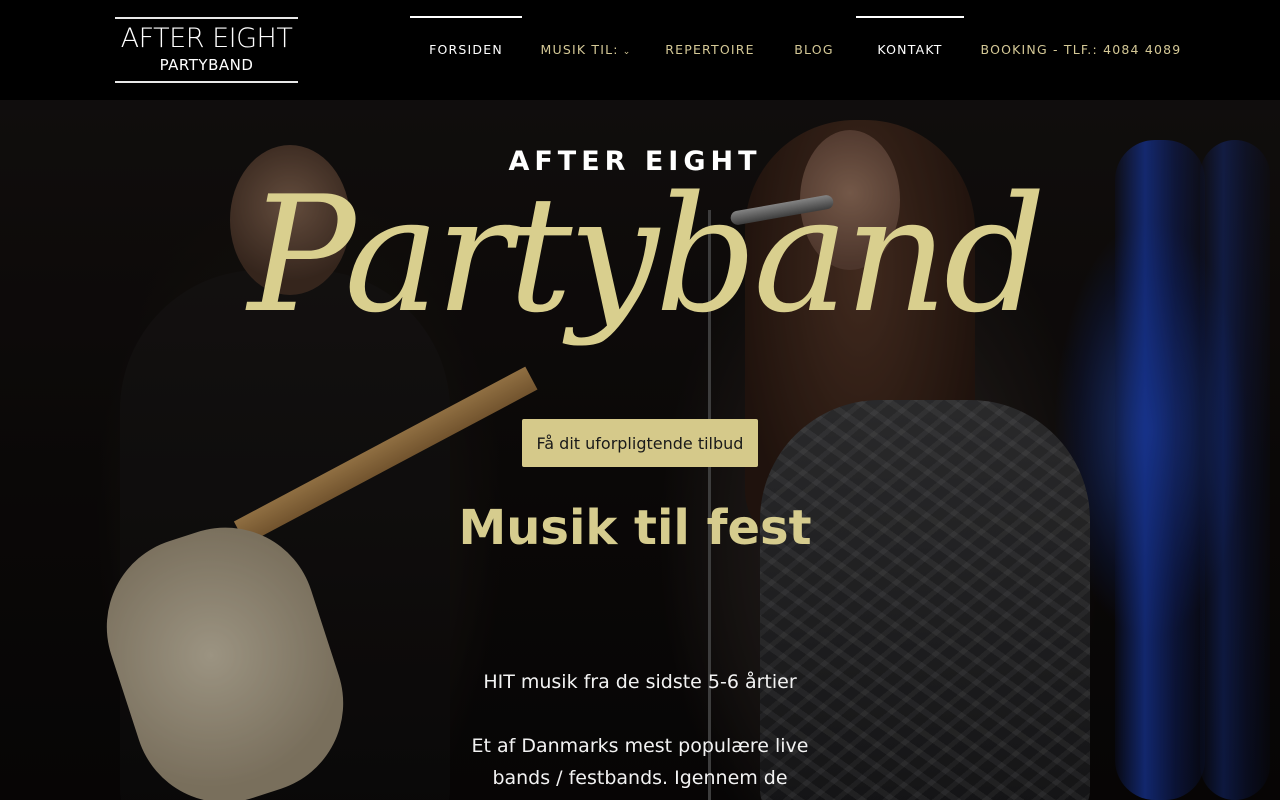 The width and height of the screenshot is (1280, 800). I want to click on hero-script-title: Partyband, so click(646, 254).